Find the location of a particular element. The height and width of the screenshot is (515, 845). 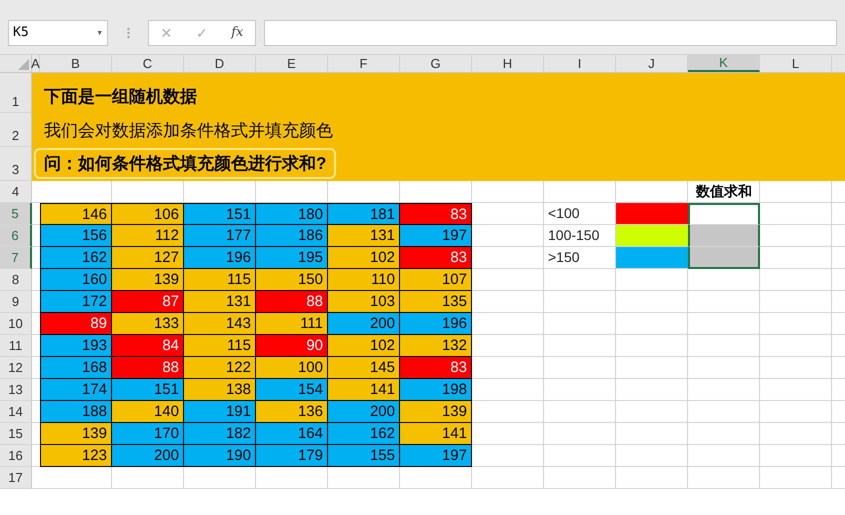

table-cell: 155 is located at coordinates (364, 456).